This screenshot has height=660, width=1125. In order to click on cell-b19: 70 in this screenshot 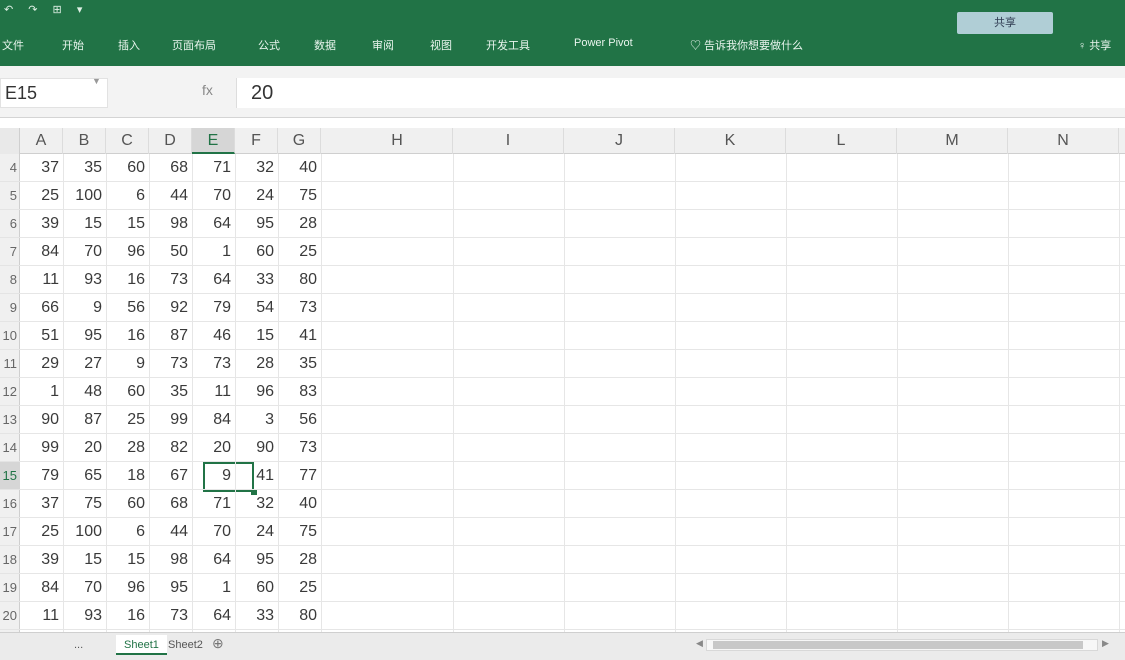, I will do `click(84, 588)`.